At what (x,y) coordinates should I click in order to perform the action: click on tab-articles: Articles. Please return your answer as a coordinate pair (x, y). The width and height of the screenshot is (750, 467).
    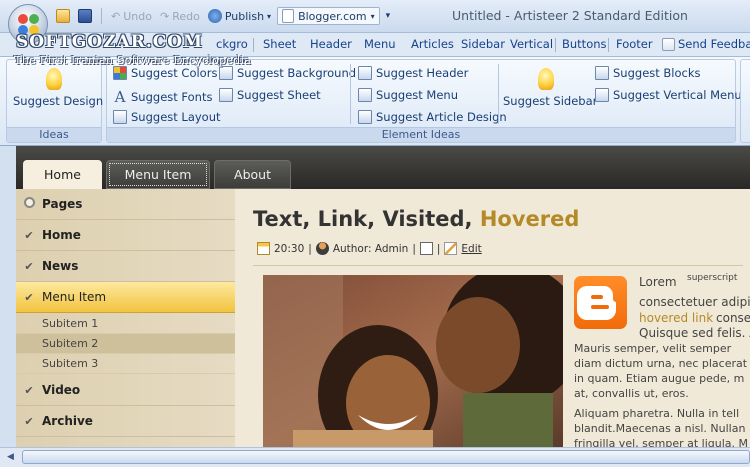
    Looking at the image, I should click on (432, 44).